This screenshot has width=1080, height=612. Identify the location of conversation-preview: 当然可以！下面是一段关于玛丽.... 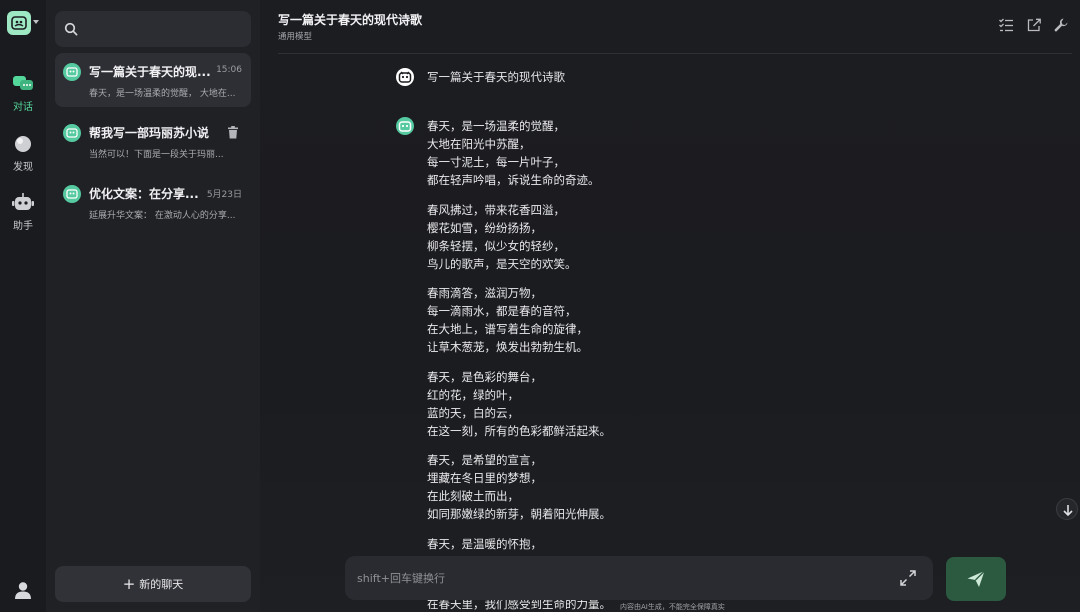
(156, 155).